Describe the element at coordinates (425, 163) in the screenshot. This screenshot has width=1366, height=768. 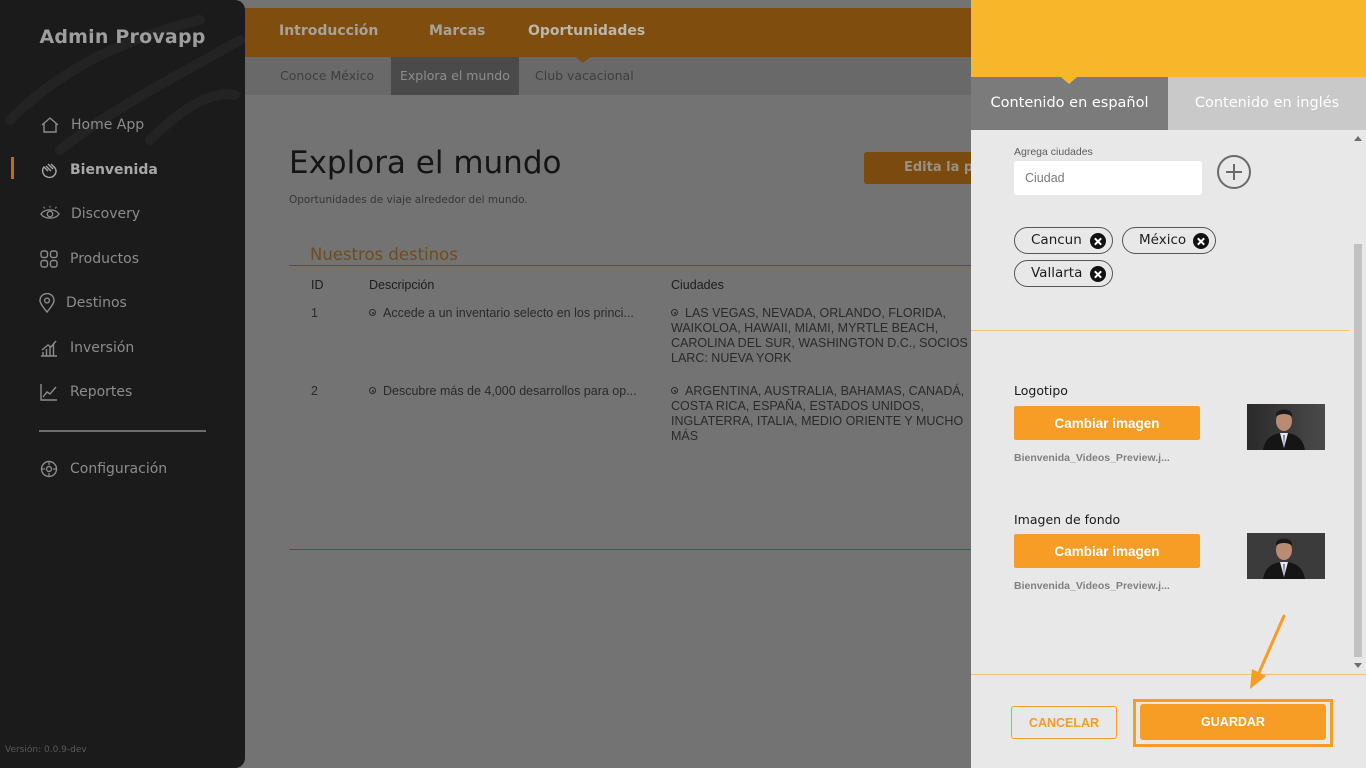
I see `page-title: Explora el mundo` at that location.